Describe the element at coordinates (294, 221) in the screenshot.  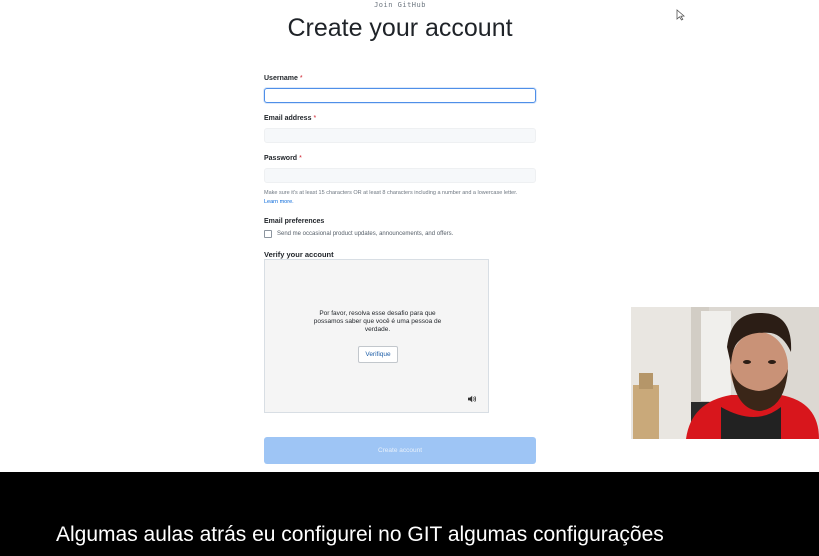
I see `email-preferences-label: Email preferences` at that location.